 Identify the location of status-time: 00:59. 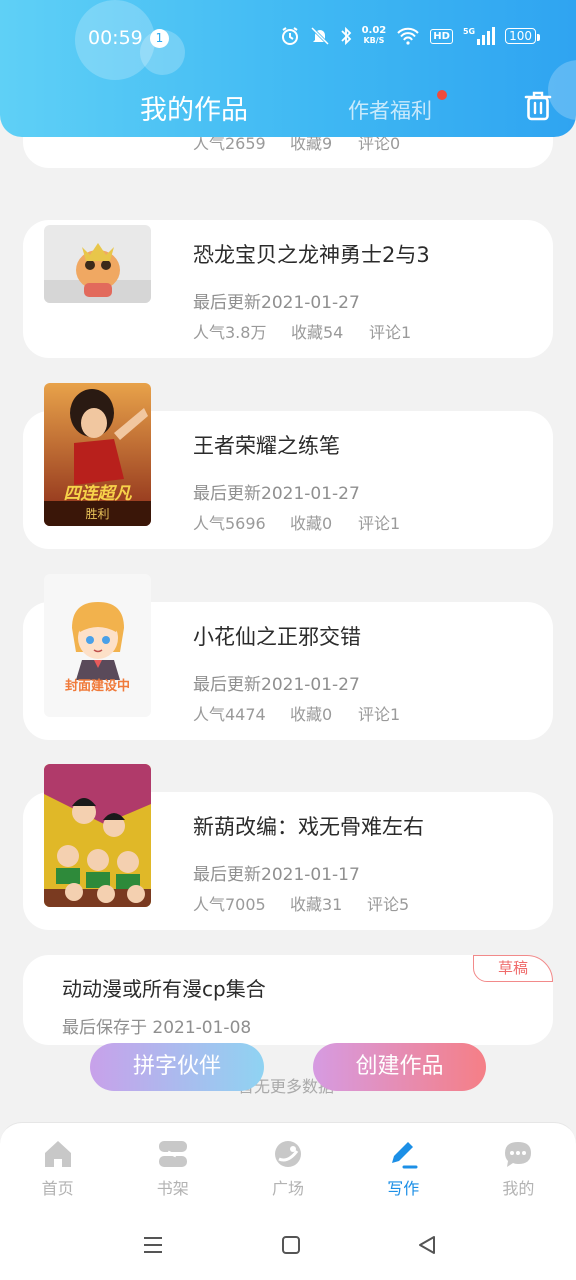
(115, 38).